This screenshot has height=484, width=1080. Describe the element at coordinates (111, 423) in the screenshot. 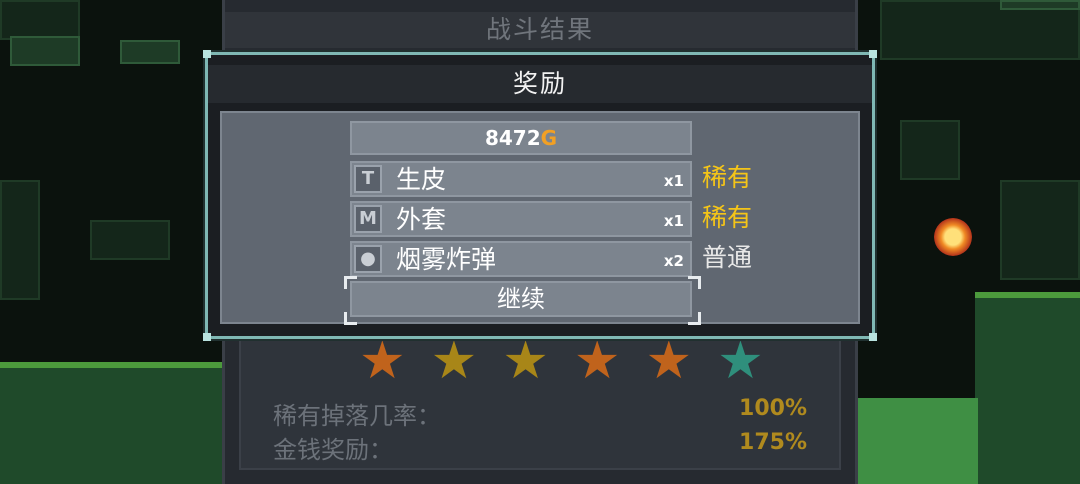

I see `mossy-ground` at that location.